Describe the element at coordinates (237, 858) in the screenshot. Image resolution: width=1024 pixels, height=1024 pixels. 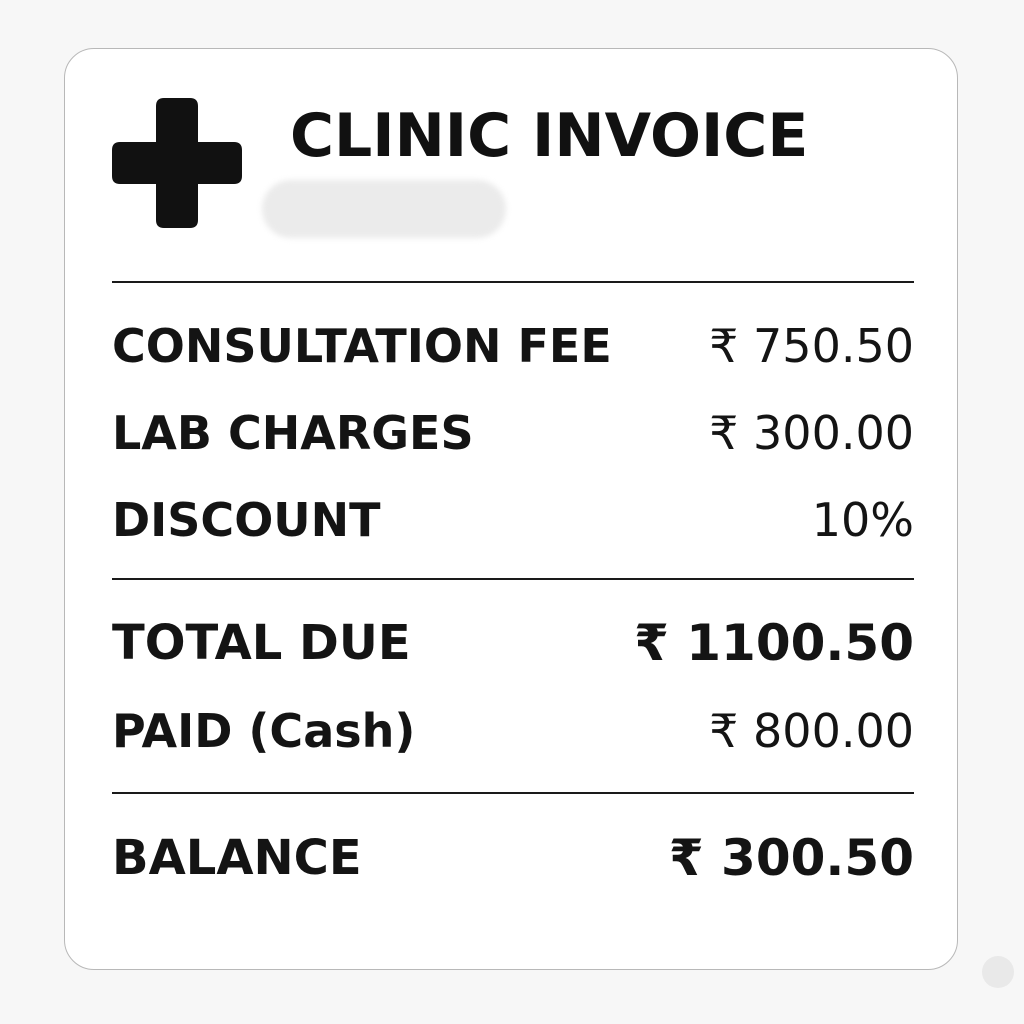
I see `balance-label: BALANCE` at that location.